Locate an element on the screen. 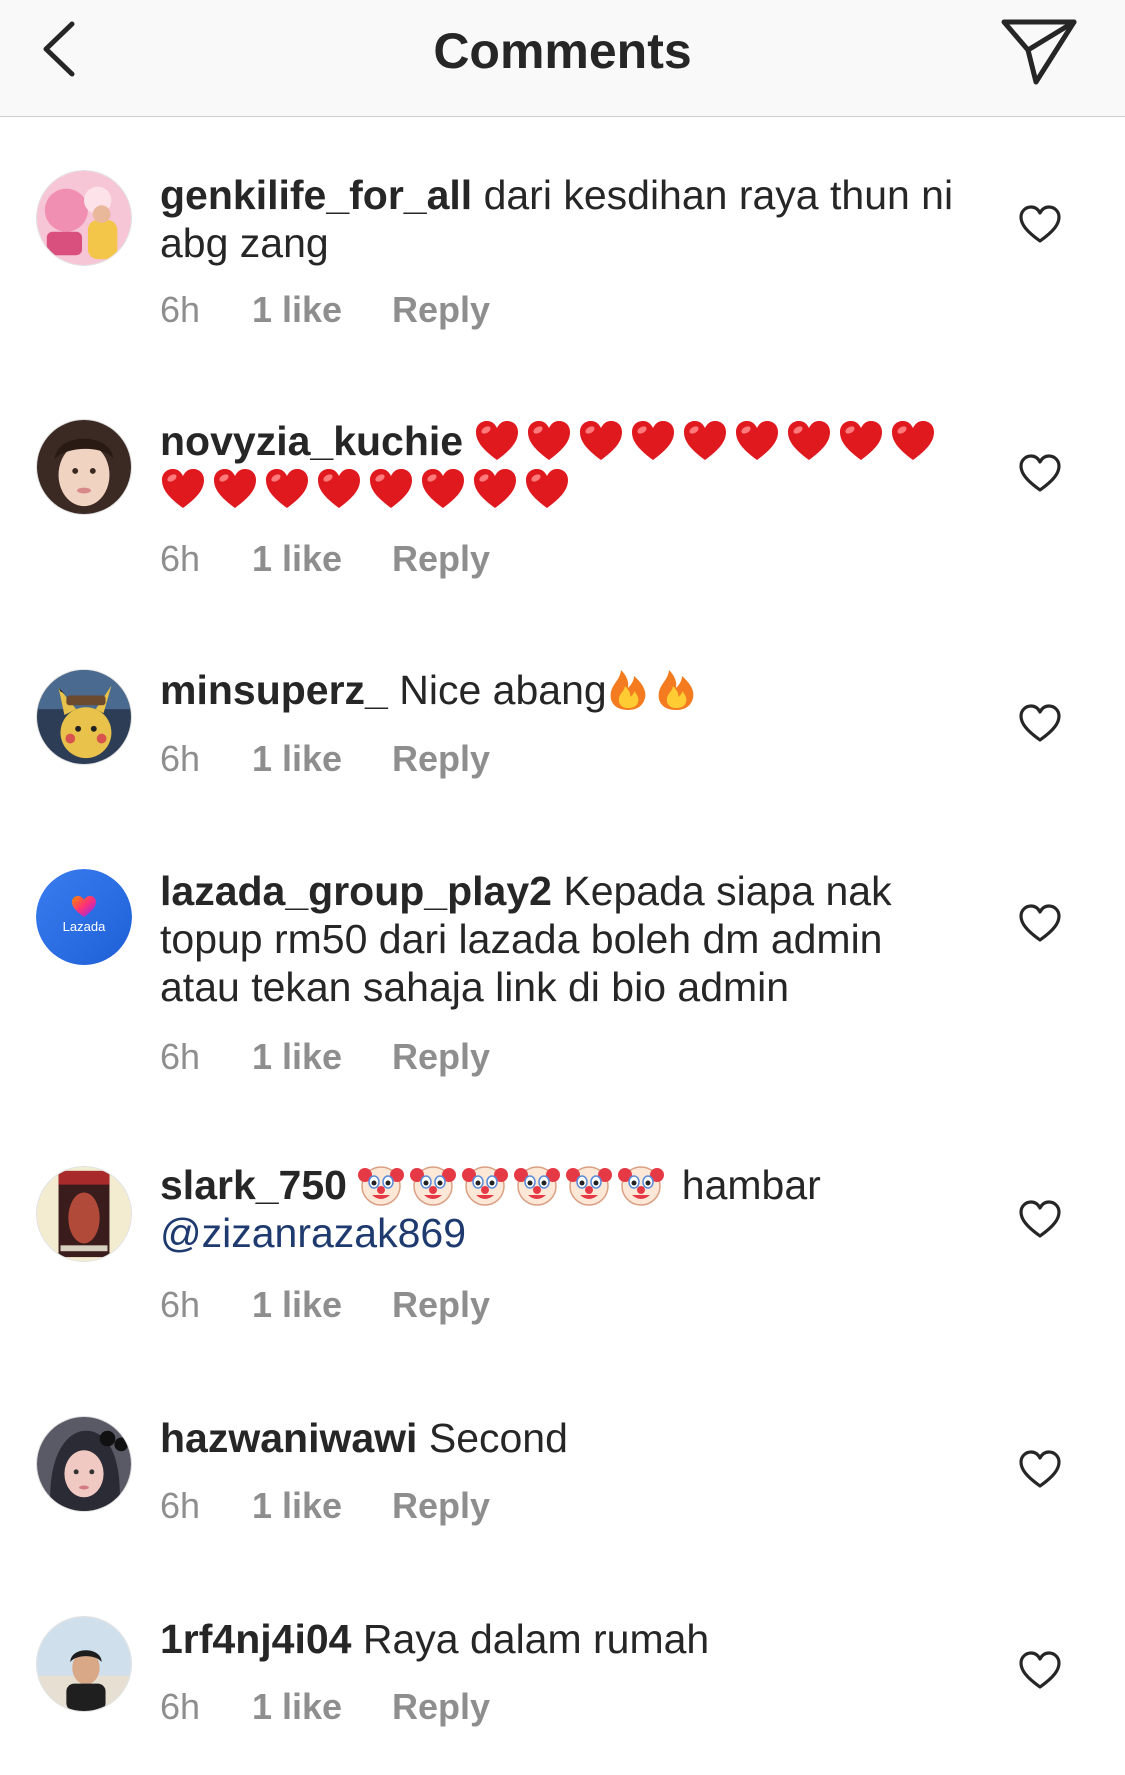 The image size is (1125, 1775). comment-username: slark_750 is located at coordinates (253, 1185).